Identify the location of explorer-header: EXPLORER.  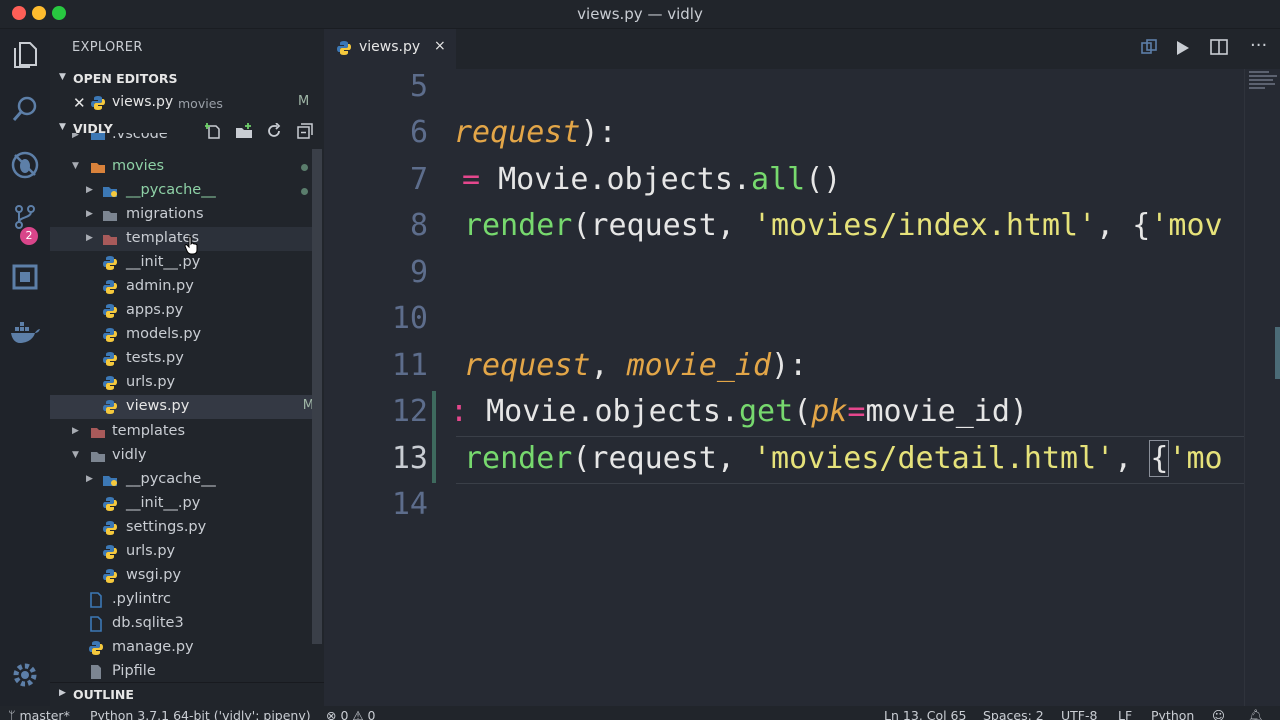
(107, 47).